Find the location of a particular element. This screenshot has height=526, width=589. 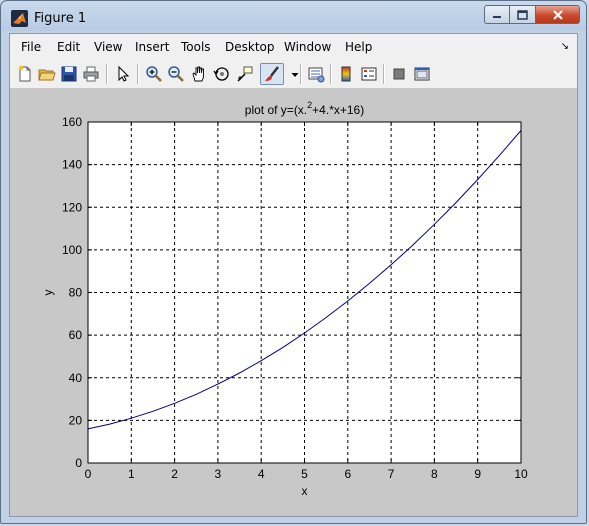

brush-icon is located at coordinates (272, 74).